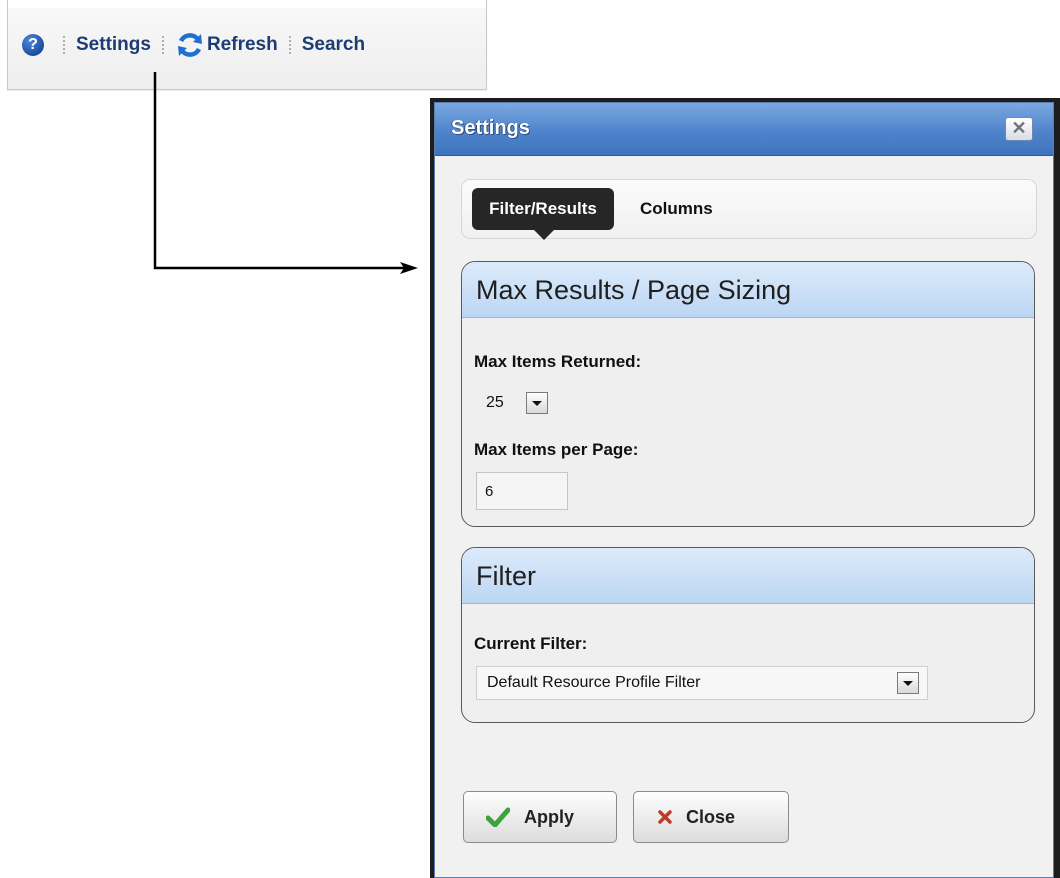 The width and height of the screenshot is (1060, 878). I want to click on settings-button-label: Settings, so click(113, 44).